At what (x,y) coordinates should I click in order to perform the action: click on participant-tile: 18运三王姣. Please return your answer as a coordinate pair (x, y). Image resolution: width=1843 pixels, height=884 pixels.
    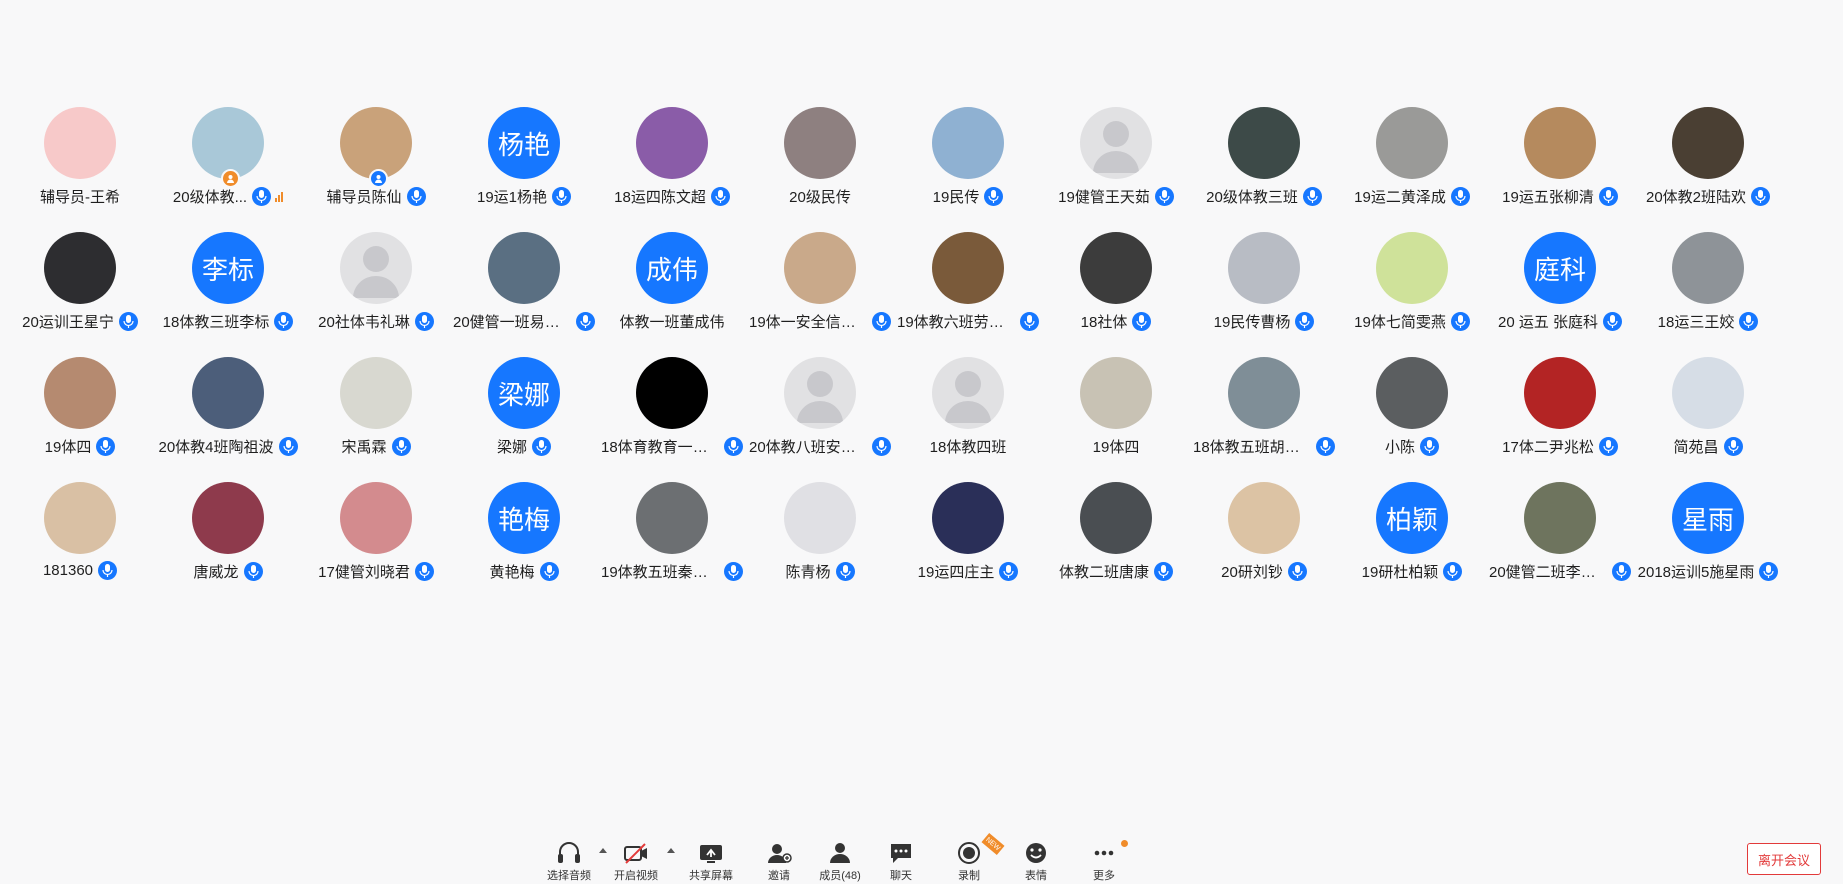
    Looking at the image, I should click on (1707, 290).